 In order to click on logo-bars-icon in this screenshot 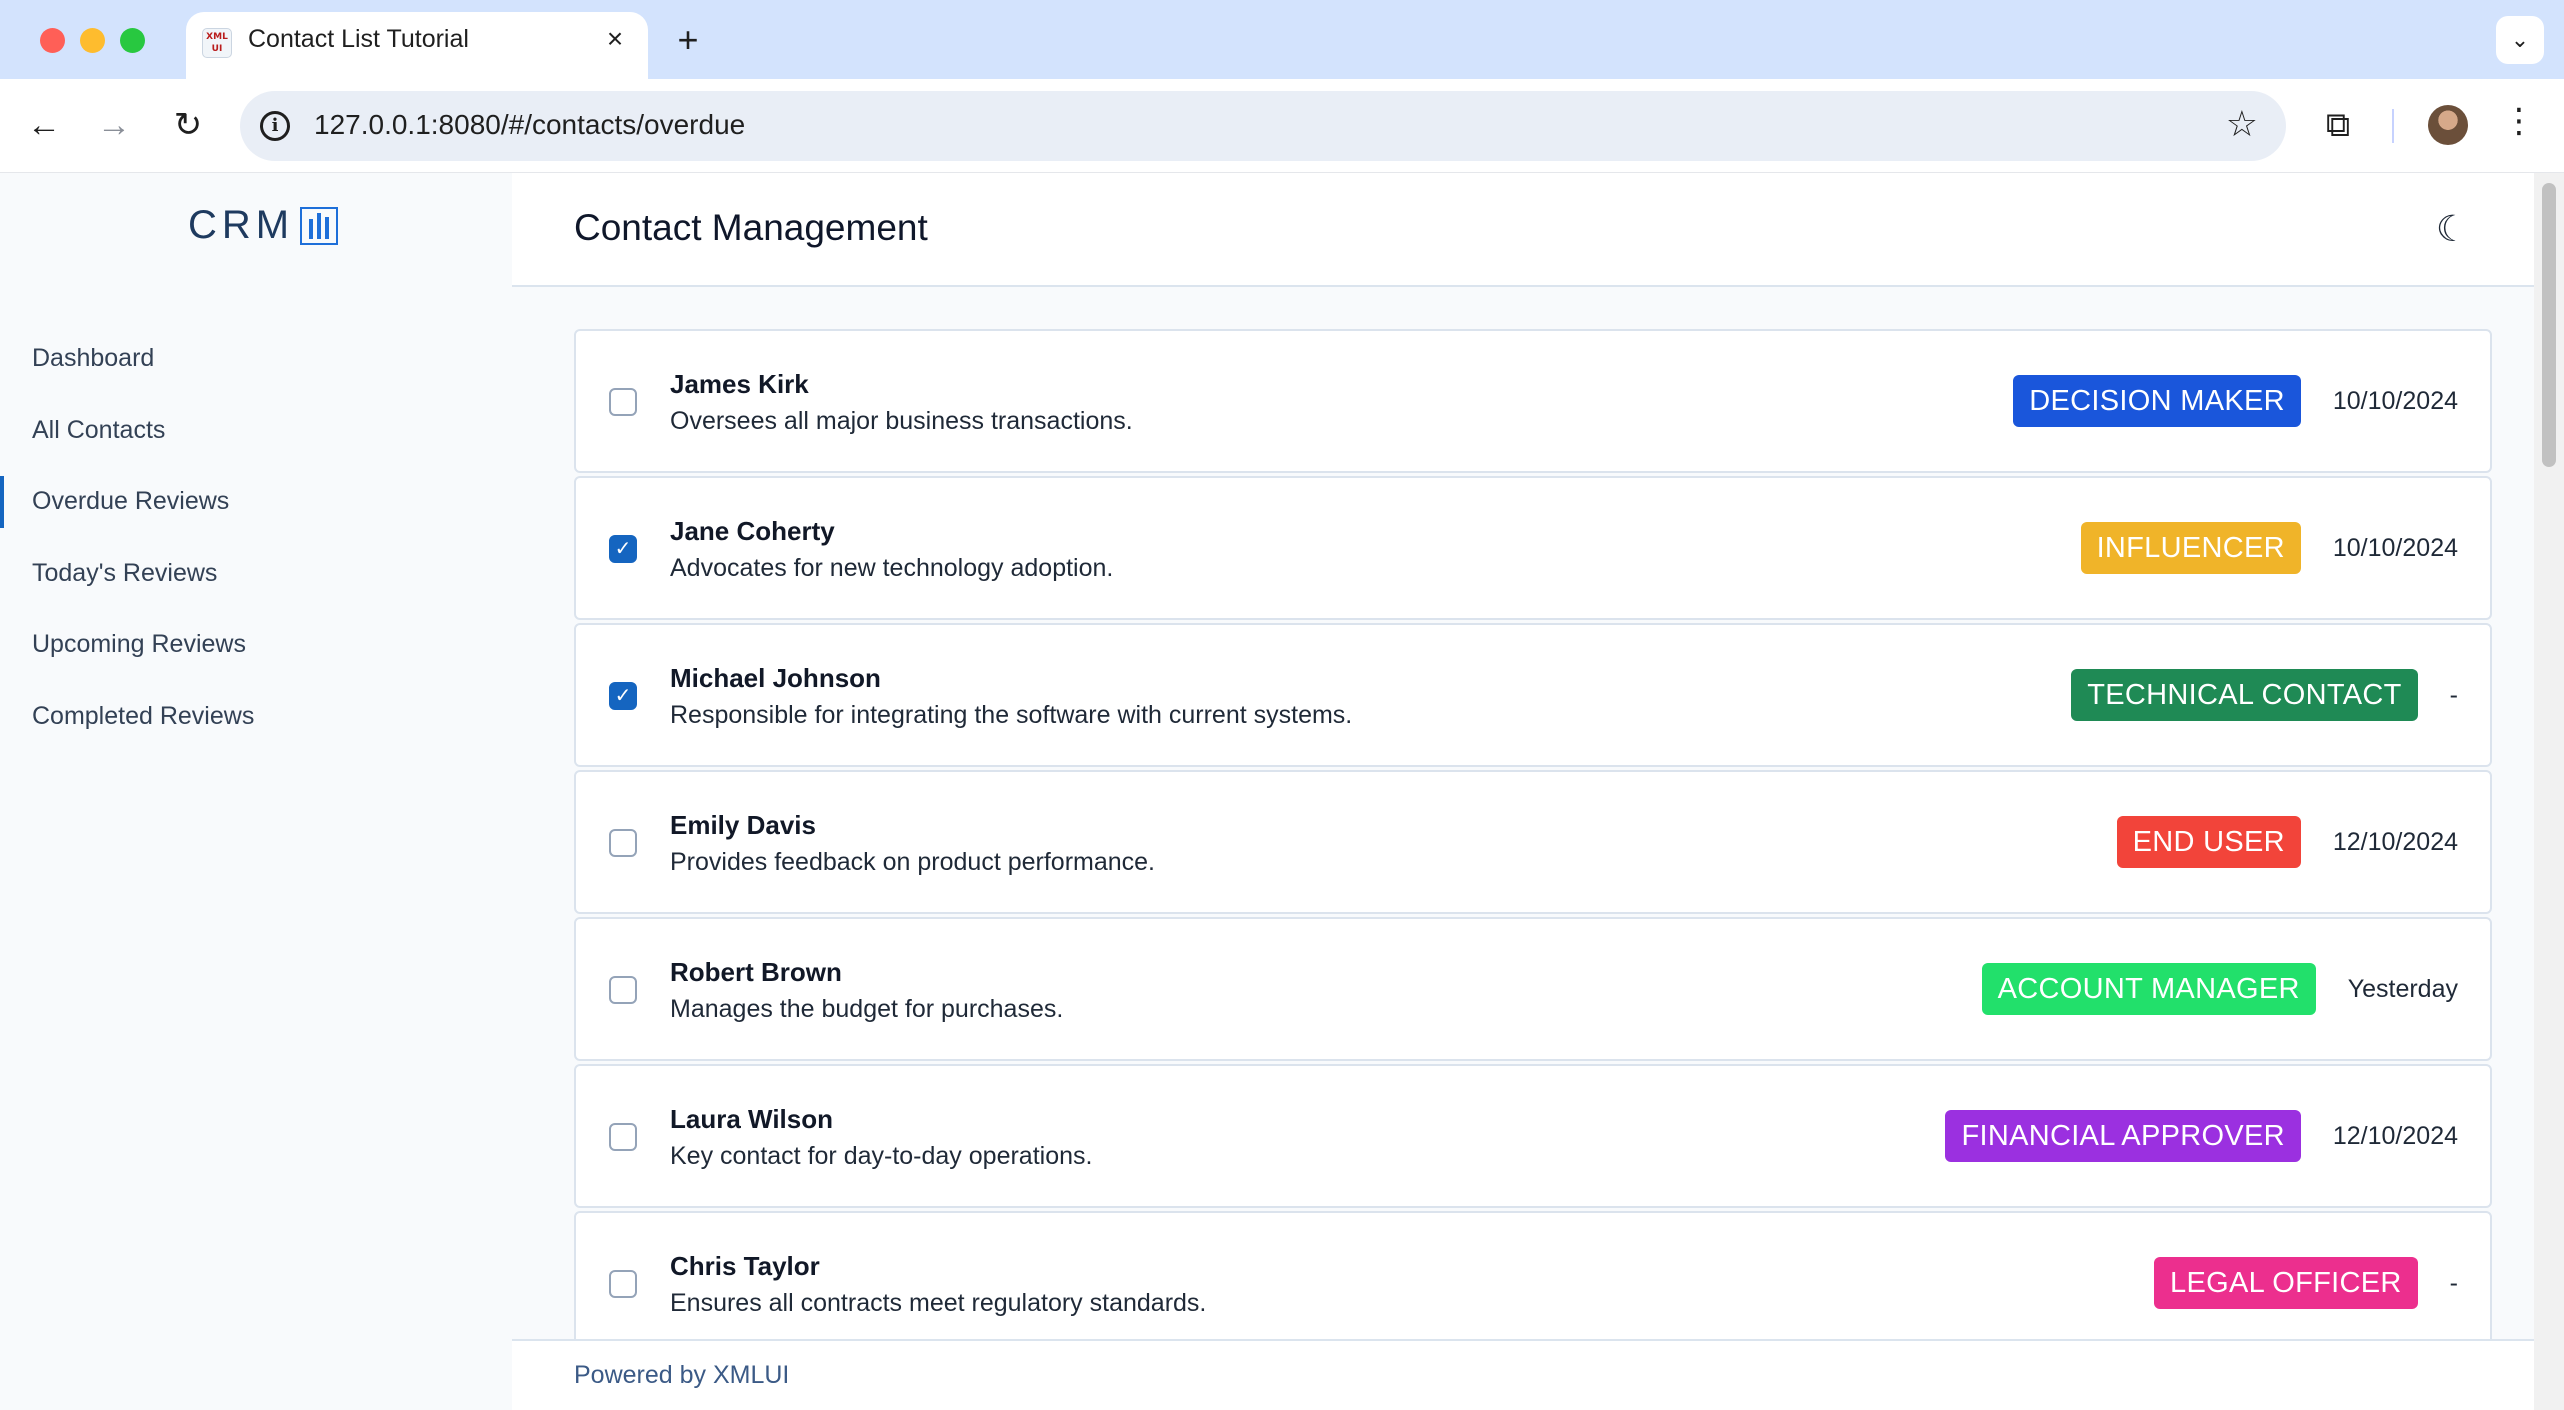, I will do `click(319, 225)`.